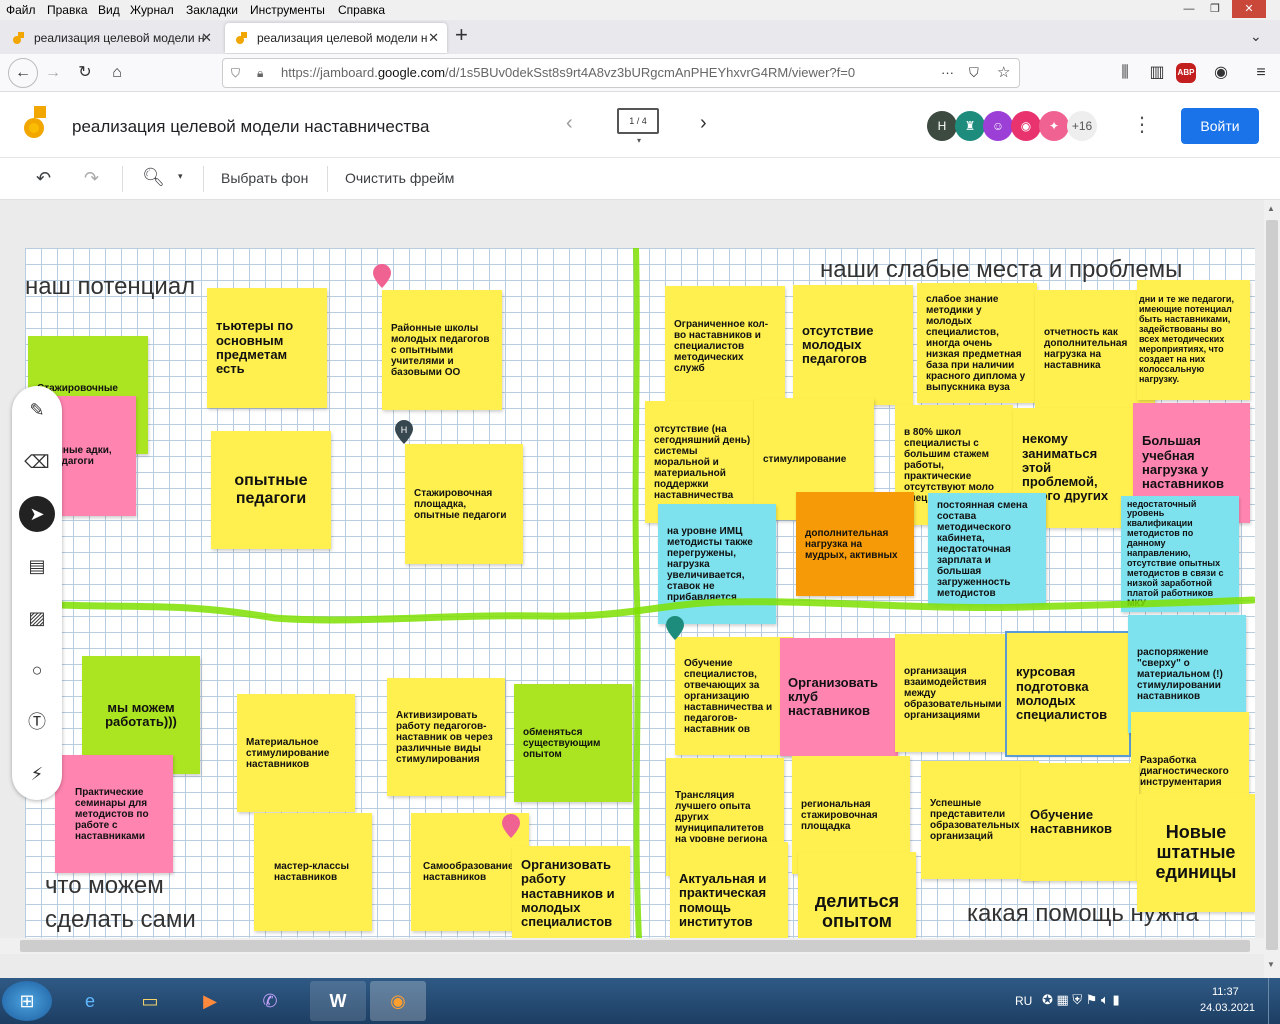 Image resolution: width=1280 pixels, height=1024 pixels. Describe the element at coordinates (1125, 73) in the screenshot. I see `library-icon: ⫼` at that location.